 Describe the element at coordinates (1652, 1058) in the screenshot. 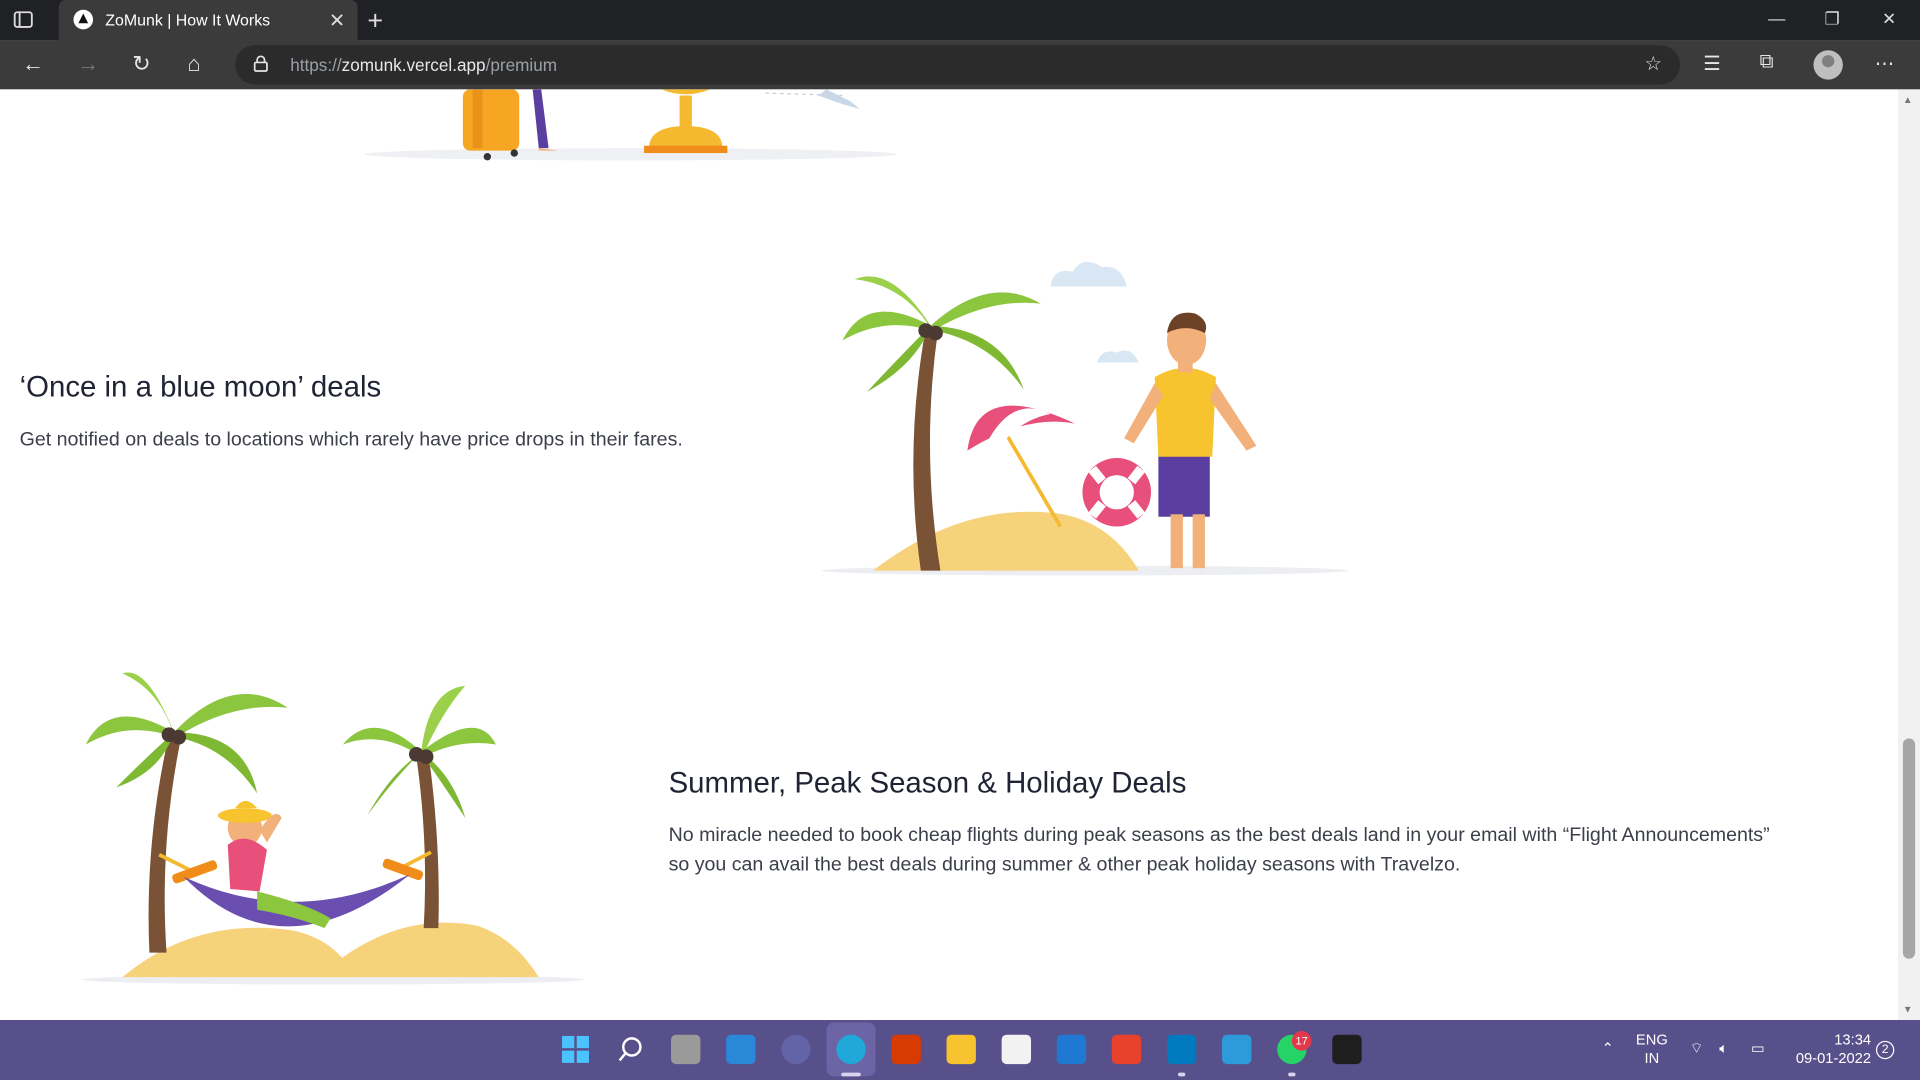

I see `region-code: IN` at that location.